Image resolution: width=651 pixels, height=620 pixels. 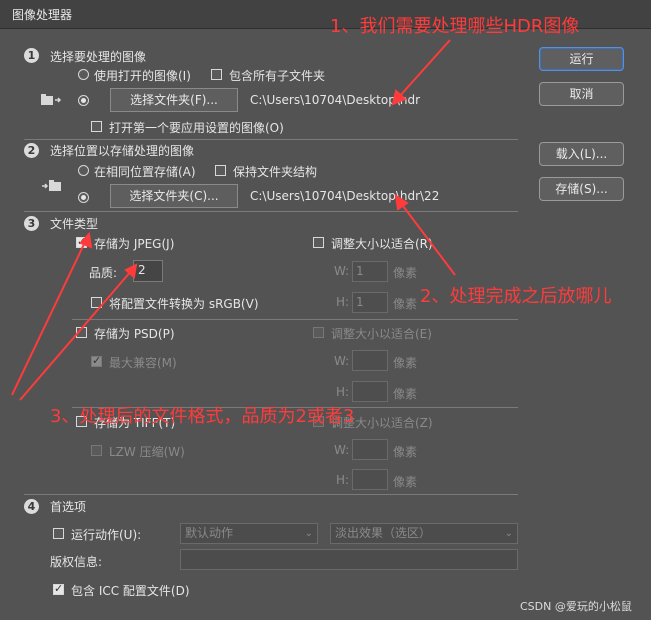 I want to click on watermark: CSDN @爱玩的小松鼠, so click(x=576, y=606).